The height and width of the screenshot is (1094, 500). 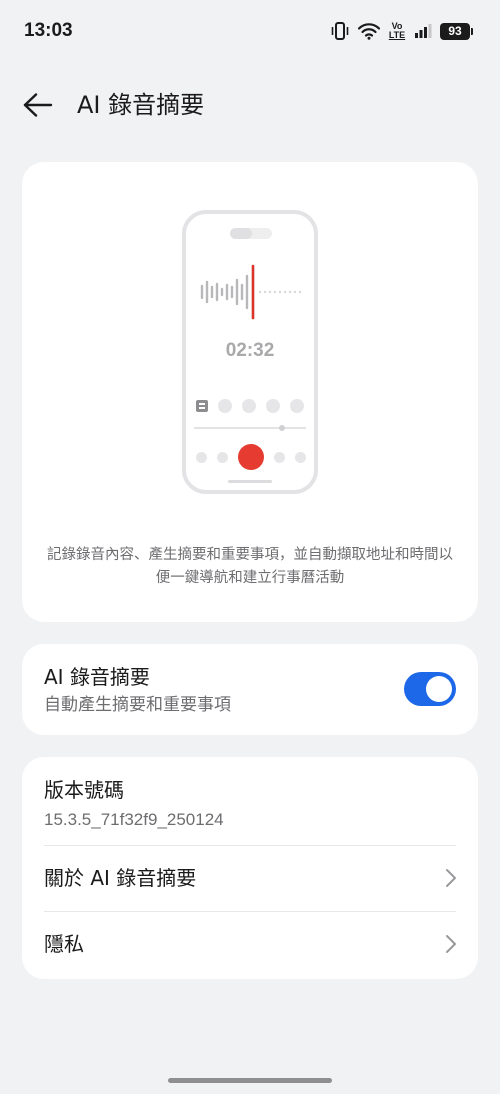 I want to click on phone-home-indicator, so click(x=250, y=481).